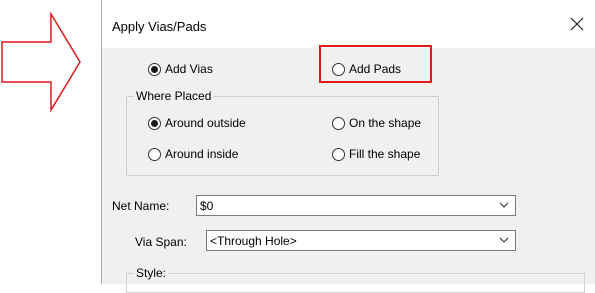 The width and height of the screenshot is (595, 293). I want to click on around-outside-radio: Around outside, so click(197, 123).